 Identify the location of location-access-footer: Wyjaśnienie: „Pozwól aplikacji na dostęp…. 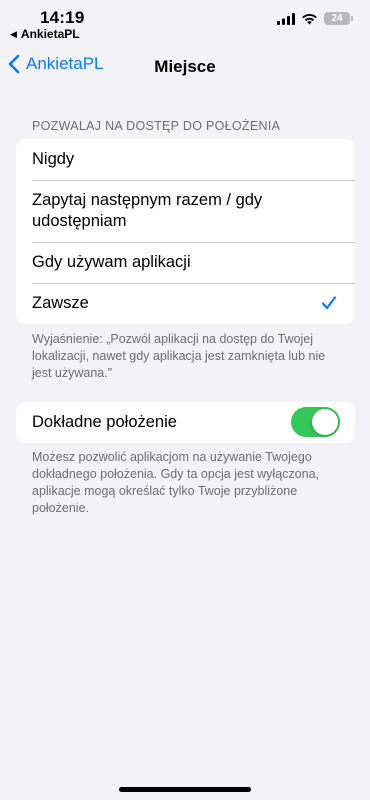
(179, 356).